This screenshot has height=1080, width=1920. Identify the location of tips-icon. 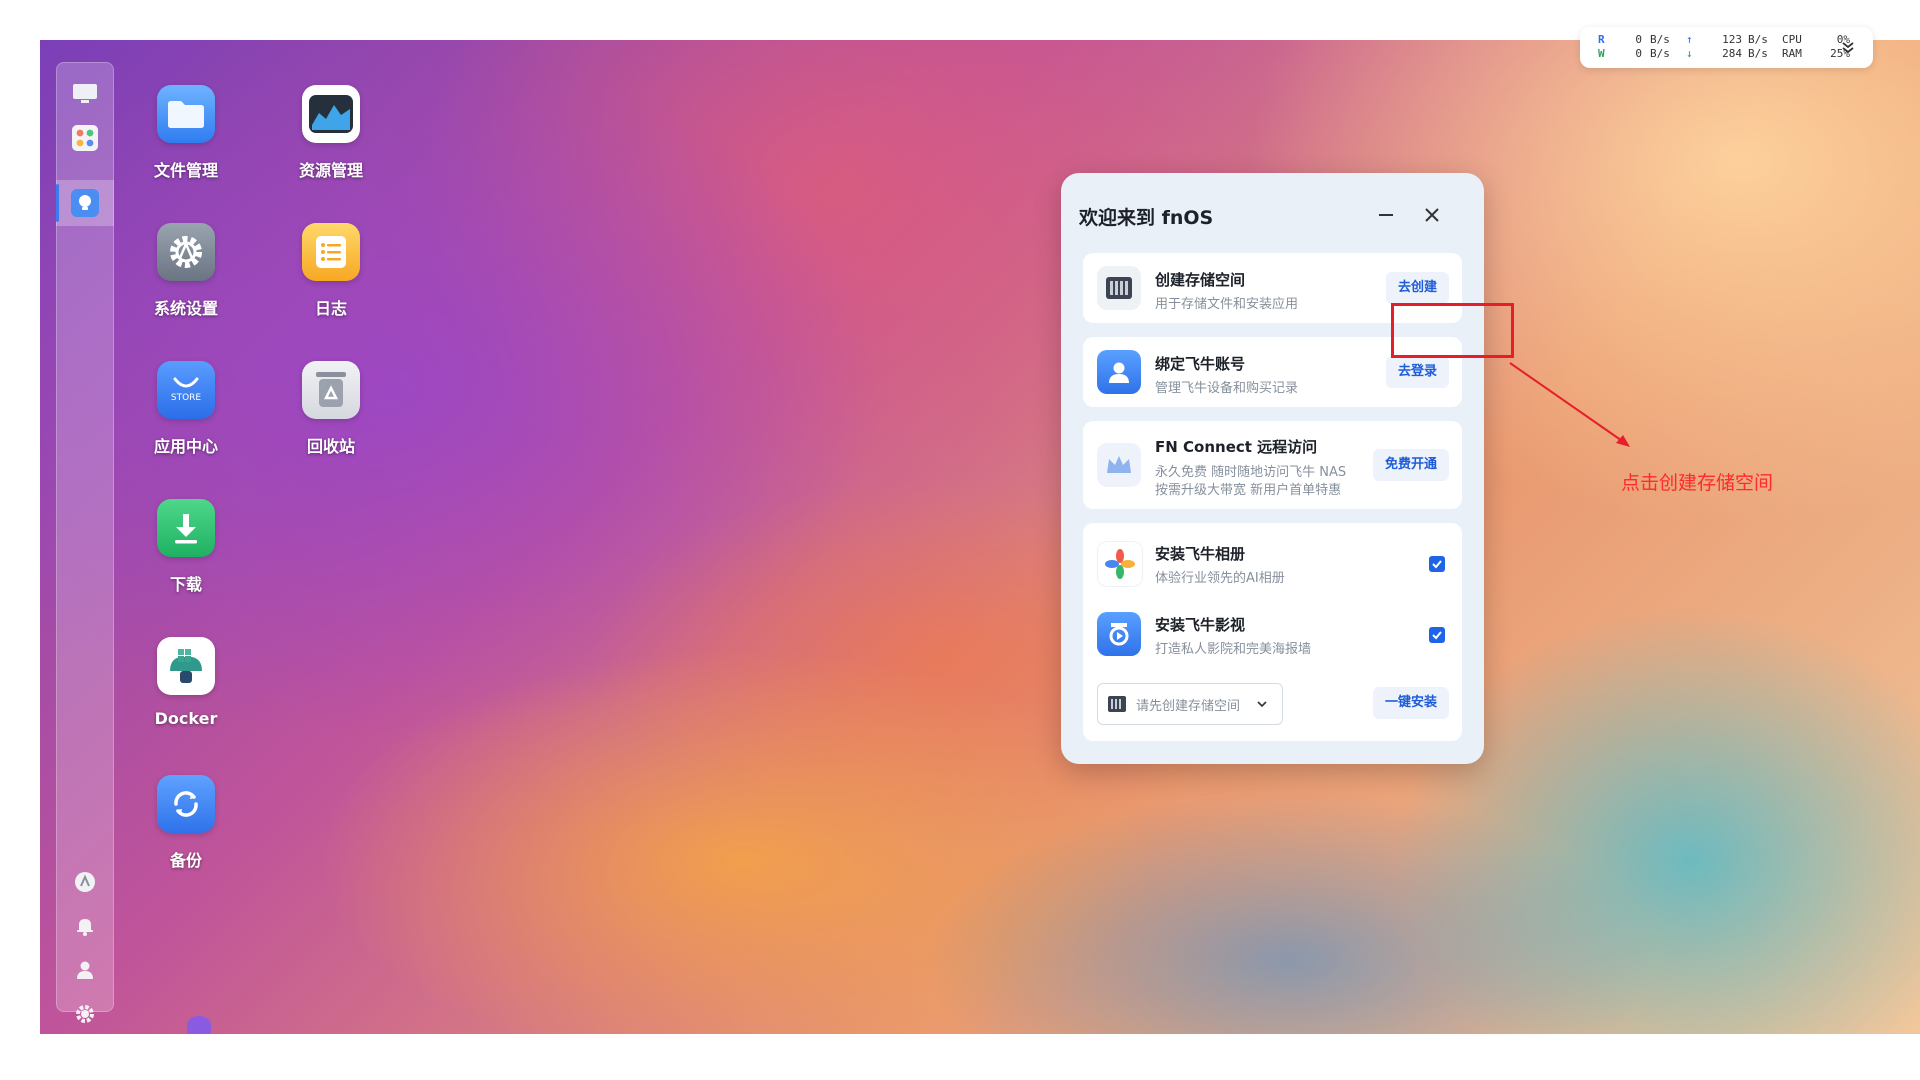
(85, 203).